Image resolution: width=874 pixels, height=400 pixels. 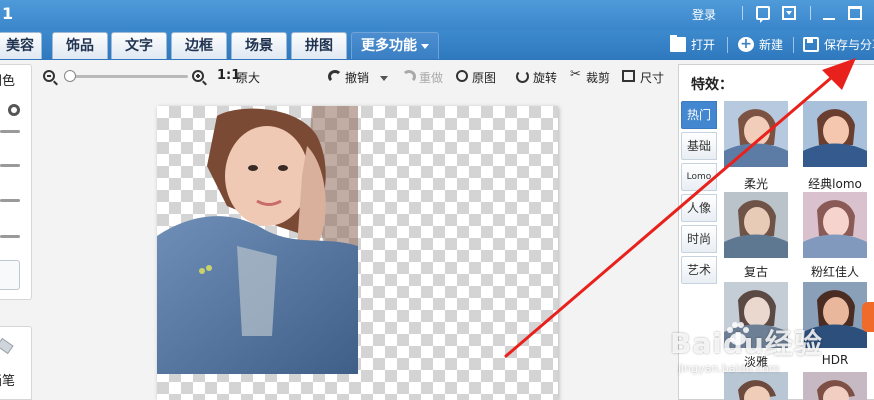 I want to click on effect-label: 经典lomo, so click(x=835, y=184).